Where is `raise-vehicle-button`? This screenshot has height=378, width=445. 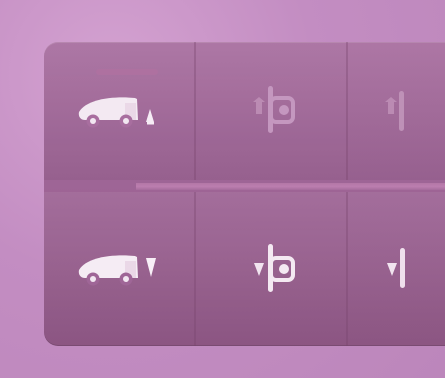 raise-vehicle-button is located at coordinates (120, 111).